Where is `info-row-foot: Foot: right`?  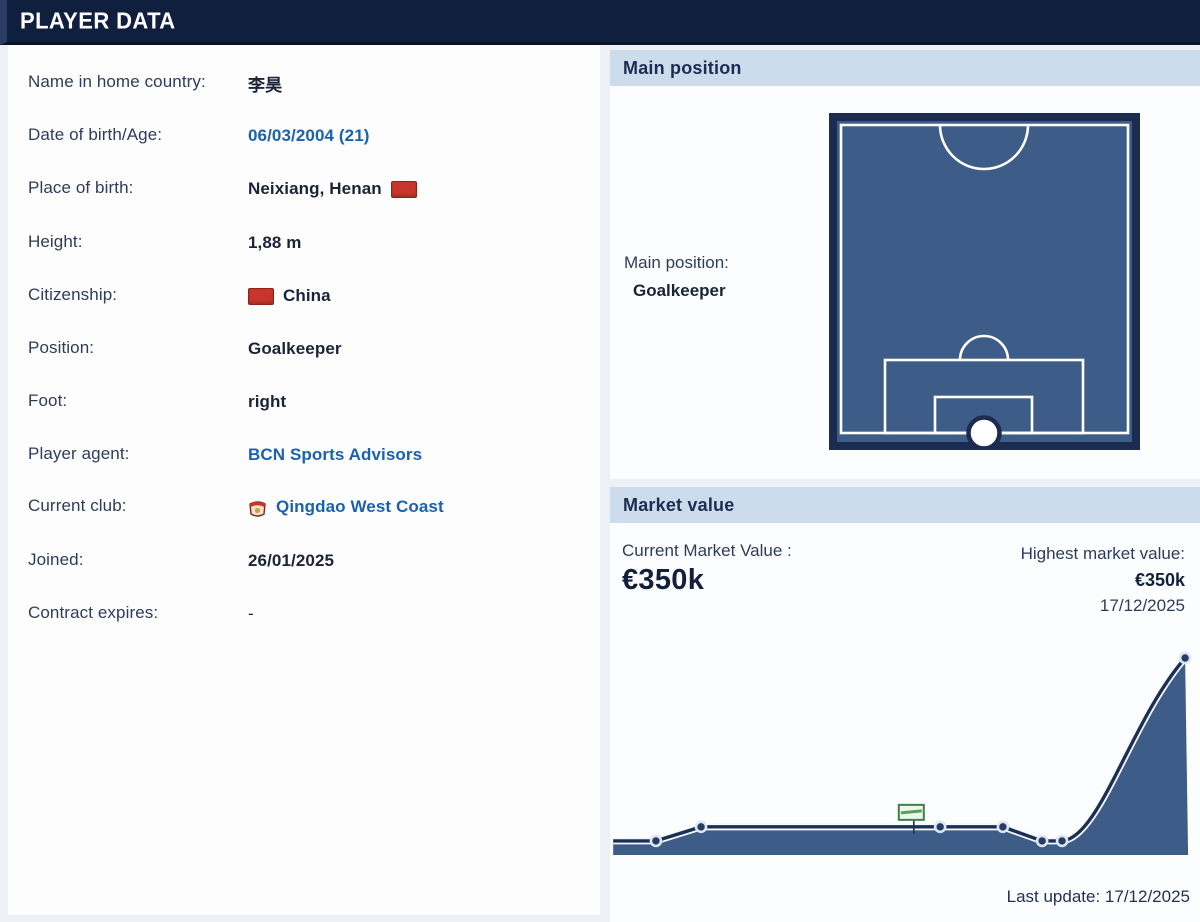
info-row-foot: Foot: right is located at coordinates (306, 402).